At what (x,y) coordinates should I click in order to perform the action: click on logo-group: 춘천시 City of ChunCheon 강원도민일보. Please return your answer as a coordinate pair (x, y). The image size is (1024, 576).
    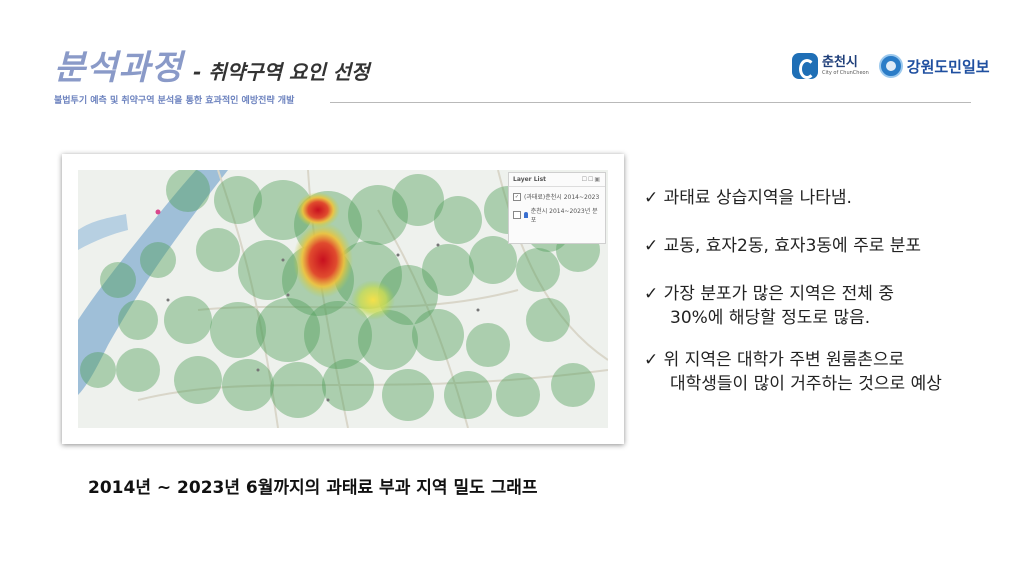
    Looking at the image, I should click on (891, 66).